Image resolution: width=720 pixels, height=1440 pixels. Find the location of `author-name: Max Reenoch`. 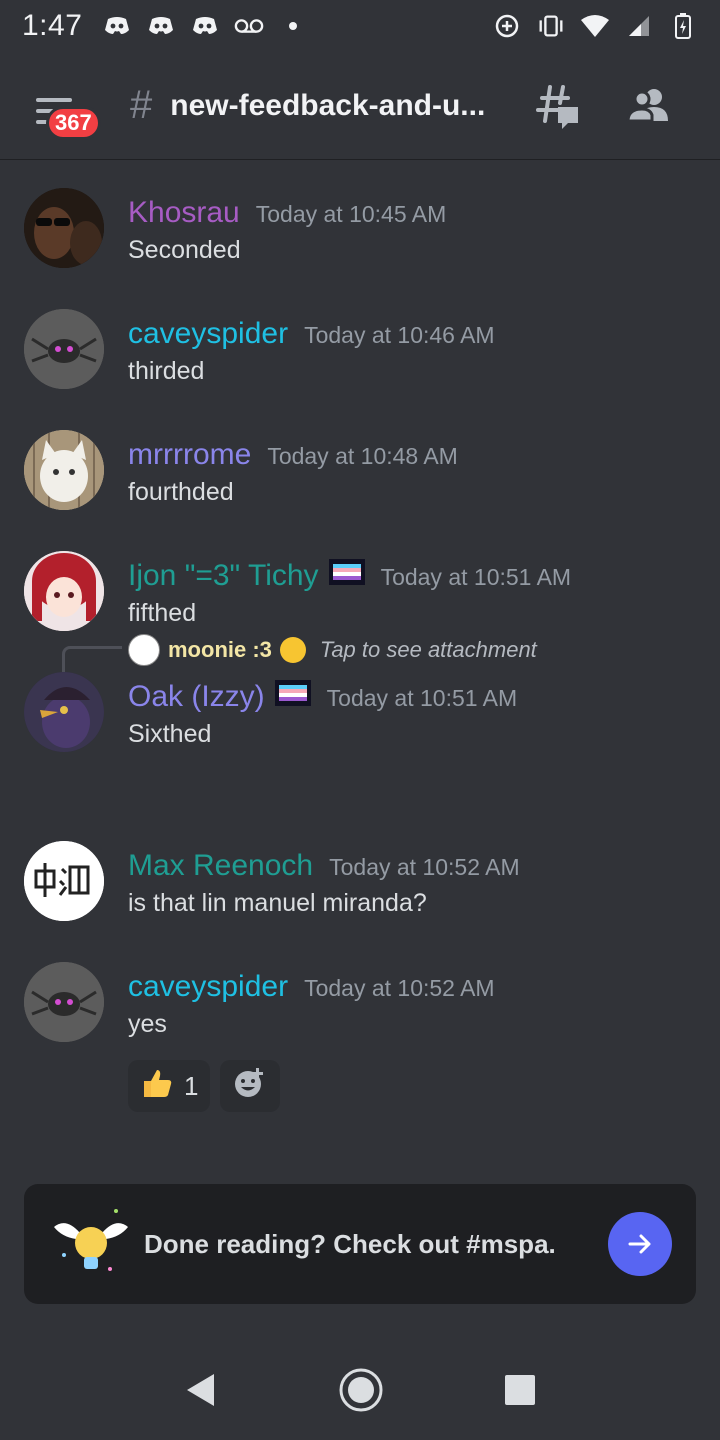

author-name: Max Reenoch is located at coordinates (220, 866).